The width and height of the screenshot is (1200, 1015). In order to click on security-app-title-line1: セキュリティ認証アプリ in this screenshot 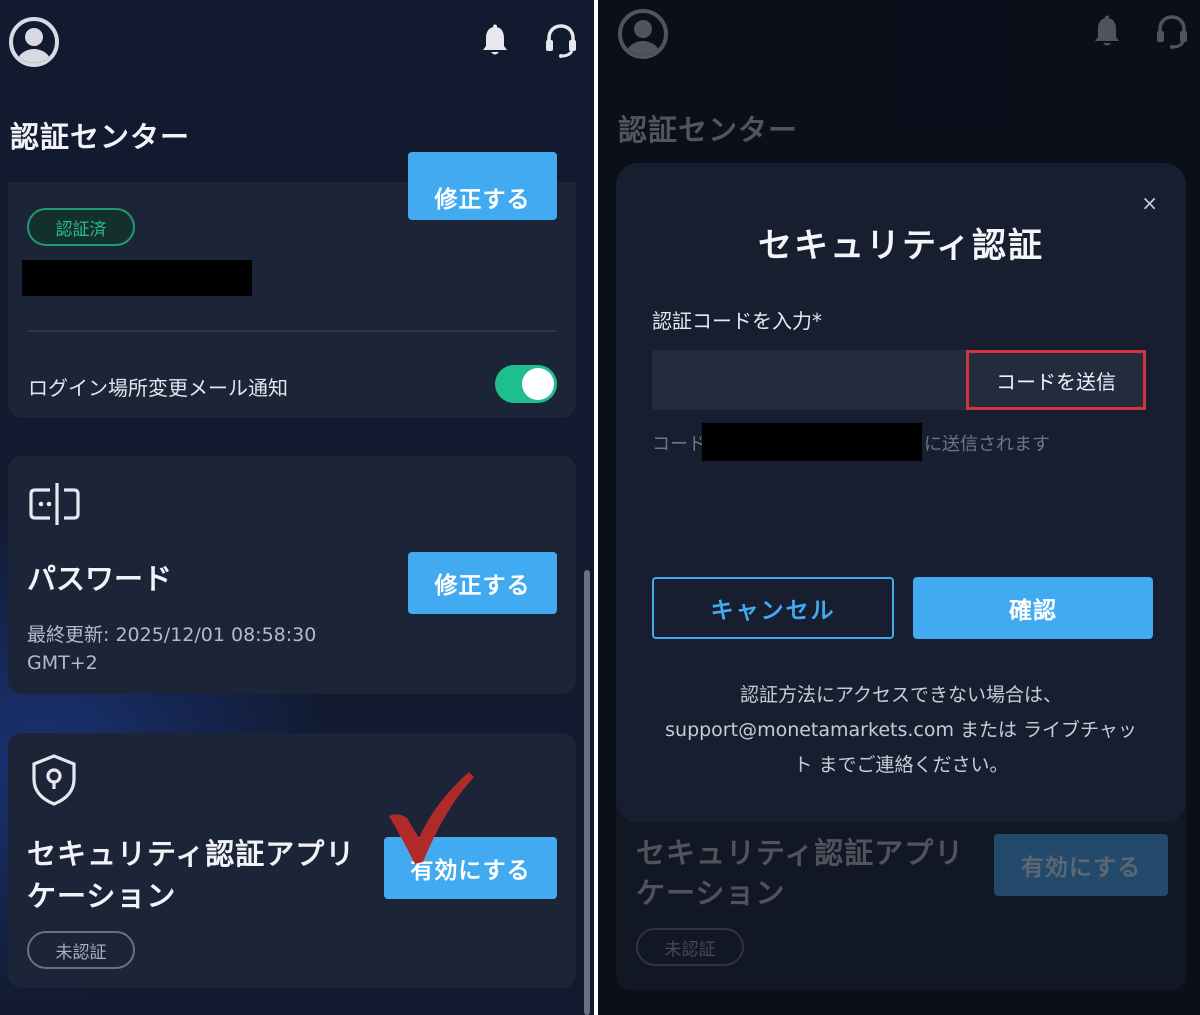, I will do `click(191, 854)`.